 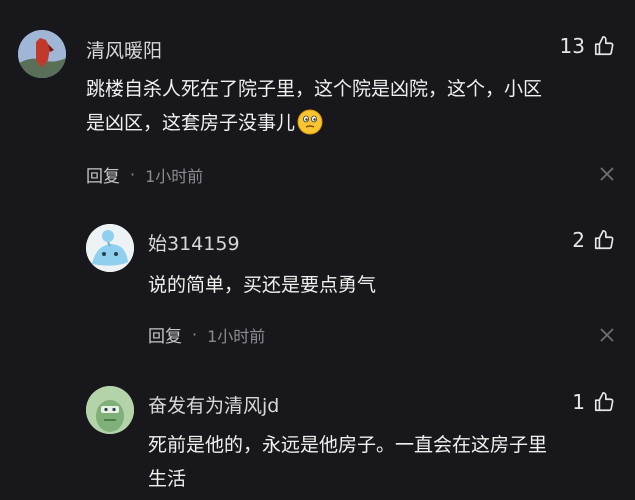 I want to click on comment-text: 说的简单，买还是要点勇气, so click(x=262, y=285).